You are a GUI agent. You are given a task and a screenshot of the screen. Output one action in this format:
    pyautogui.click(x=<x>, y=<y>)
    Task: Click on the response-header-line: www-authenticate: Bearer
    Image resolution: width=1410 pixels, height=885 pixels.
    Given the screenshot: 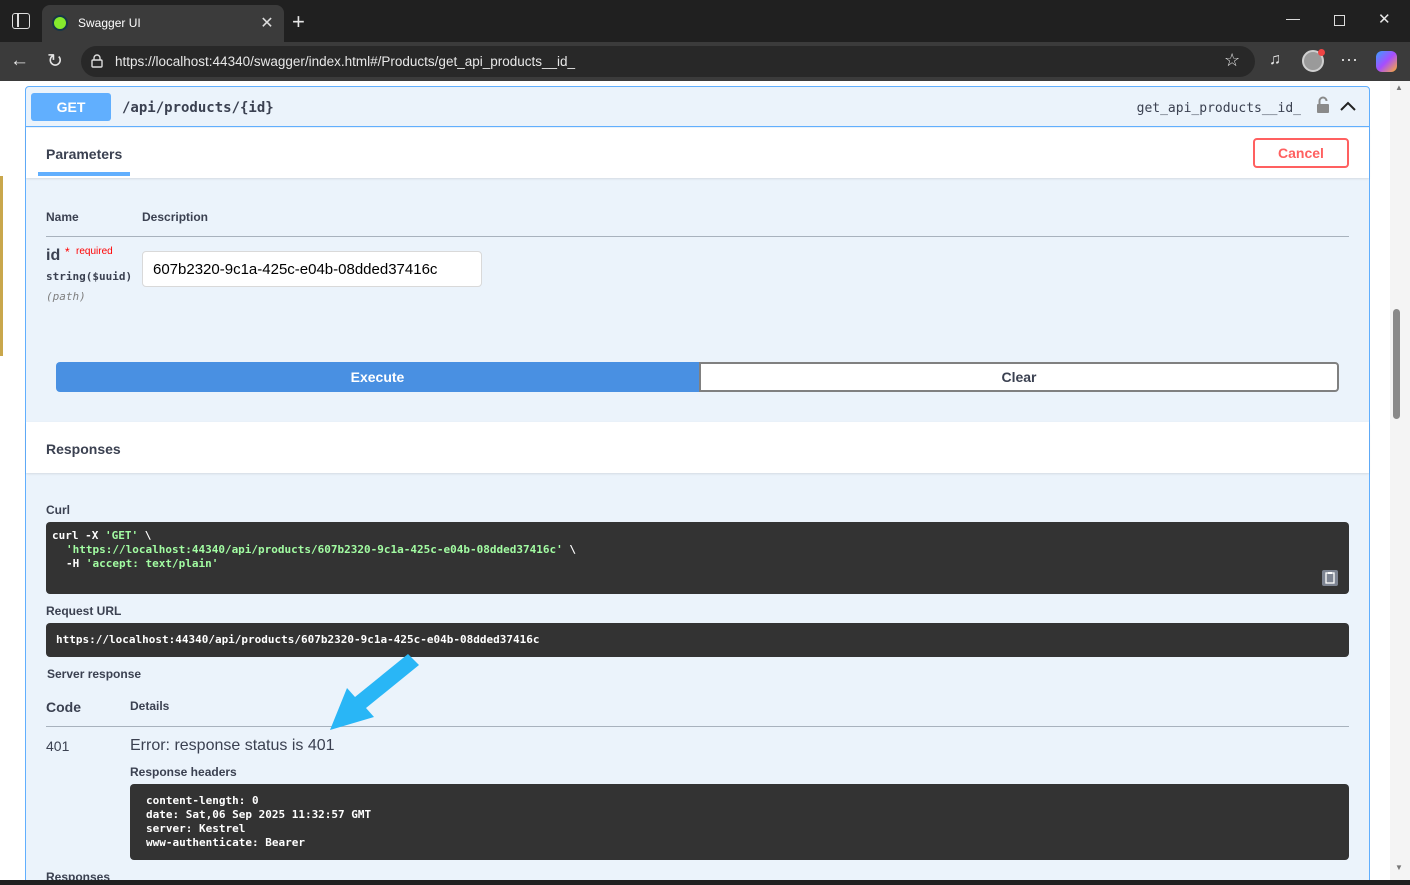 What is the action you would take?
    pyautogui.click(x=225, y=842)
    